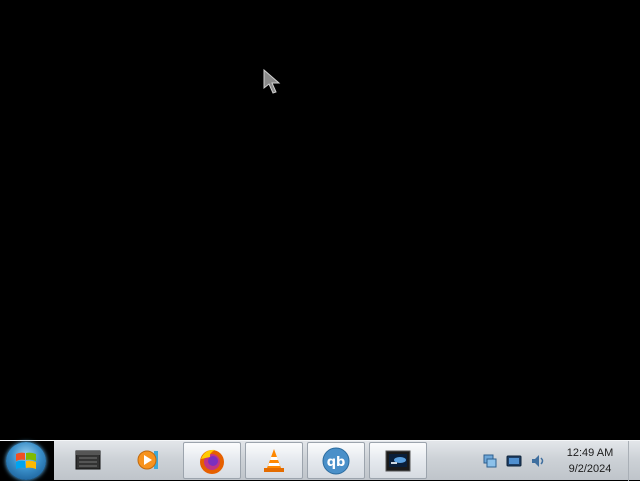 The image size is (640, 481). I want to click on taskbar-app-media-player, so click(150, 460).